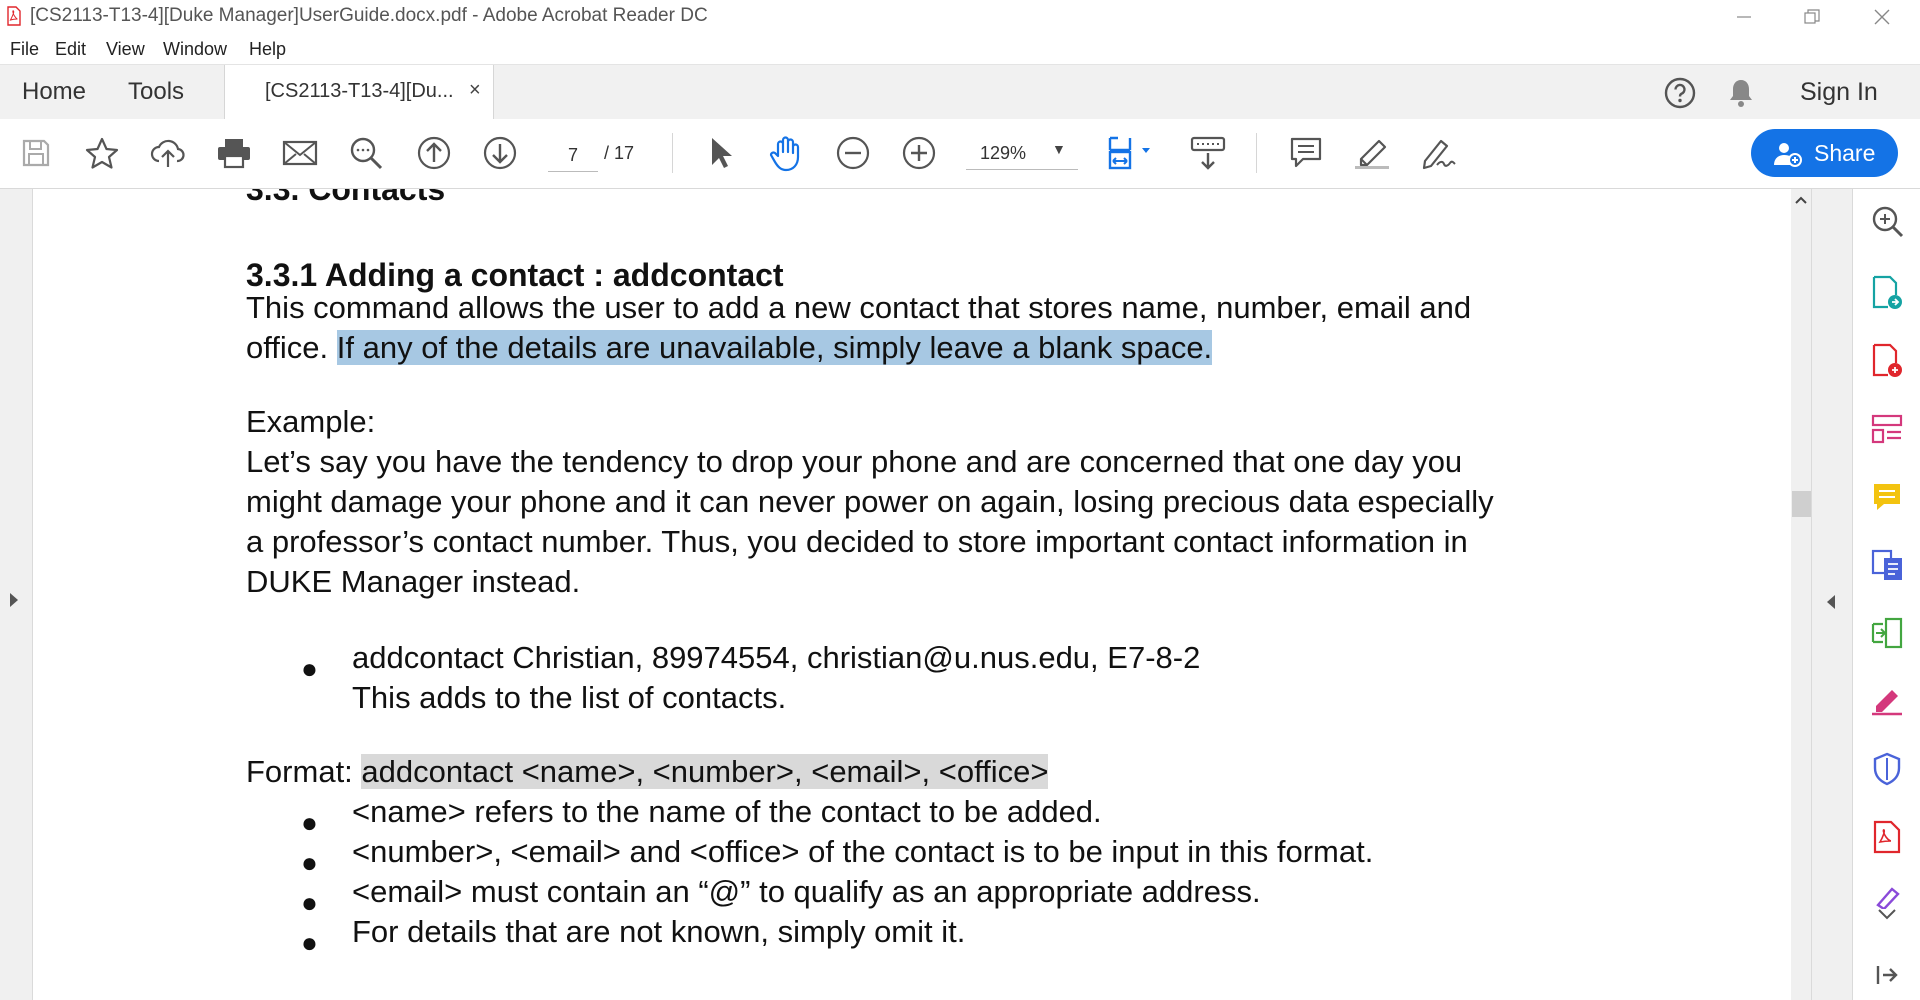 The width and height of the screenshot is (1920, 1000). What do you see at coordinates (1887, 769) in the screenshot?
I see `protect-tool` at bounding box center [1887, 769].